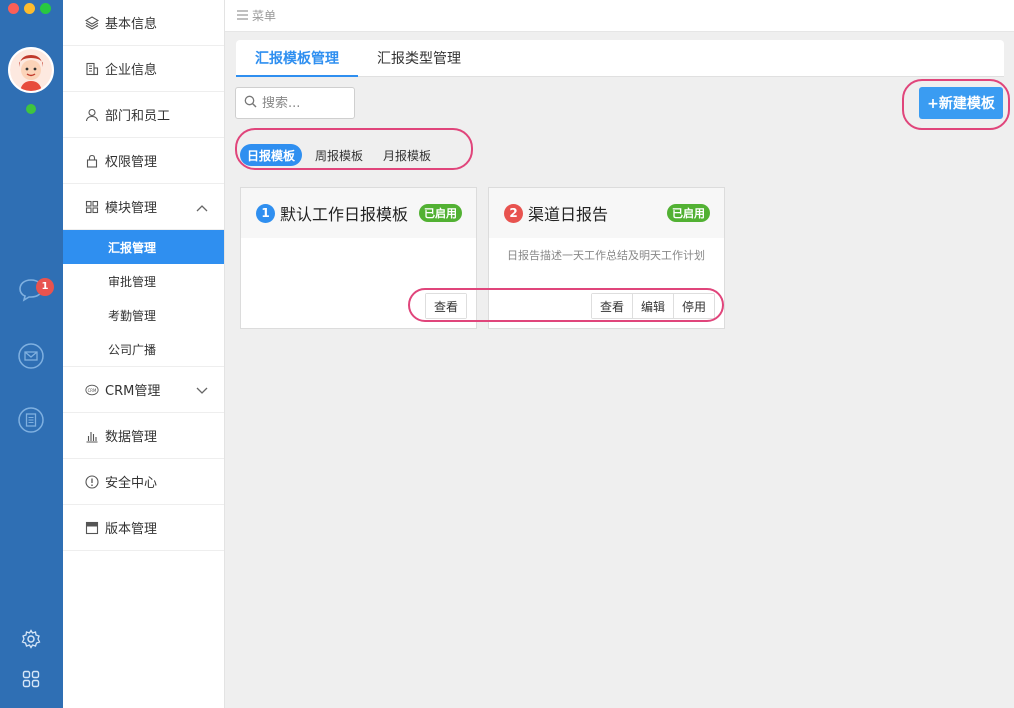 Image resolution: width=1014 pixels, height=708 pixels. I want to click on hamburger-icon, so click(242, 16).